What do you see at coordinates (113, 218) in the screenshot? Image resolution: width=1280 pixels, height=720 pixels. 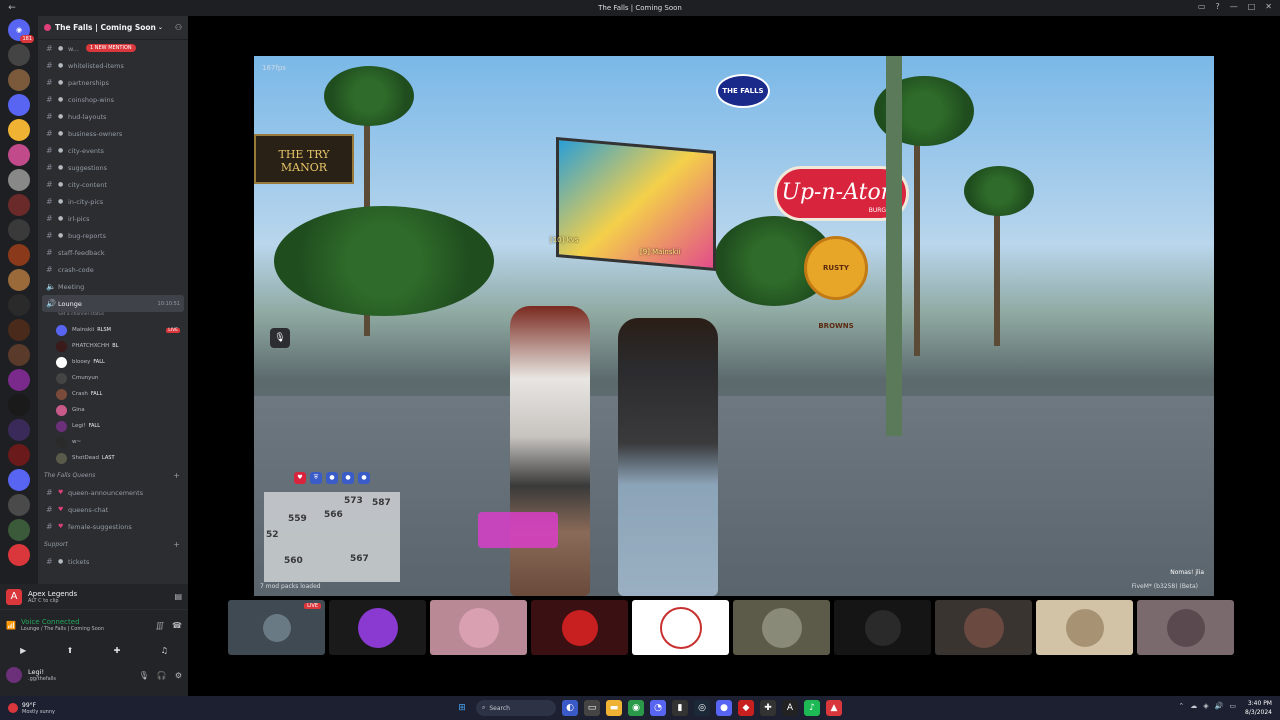 I see `channel-item: # ● irl-pics` at bounding box center [113, 218].